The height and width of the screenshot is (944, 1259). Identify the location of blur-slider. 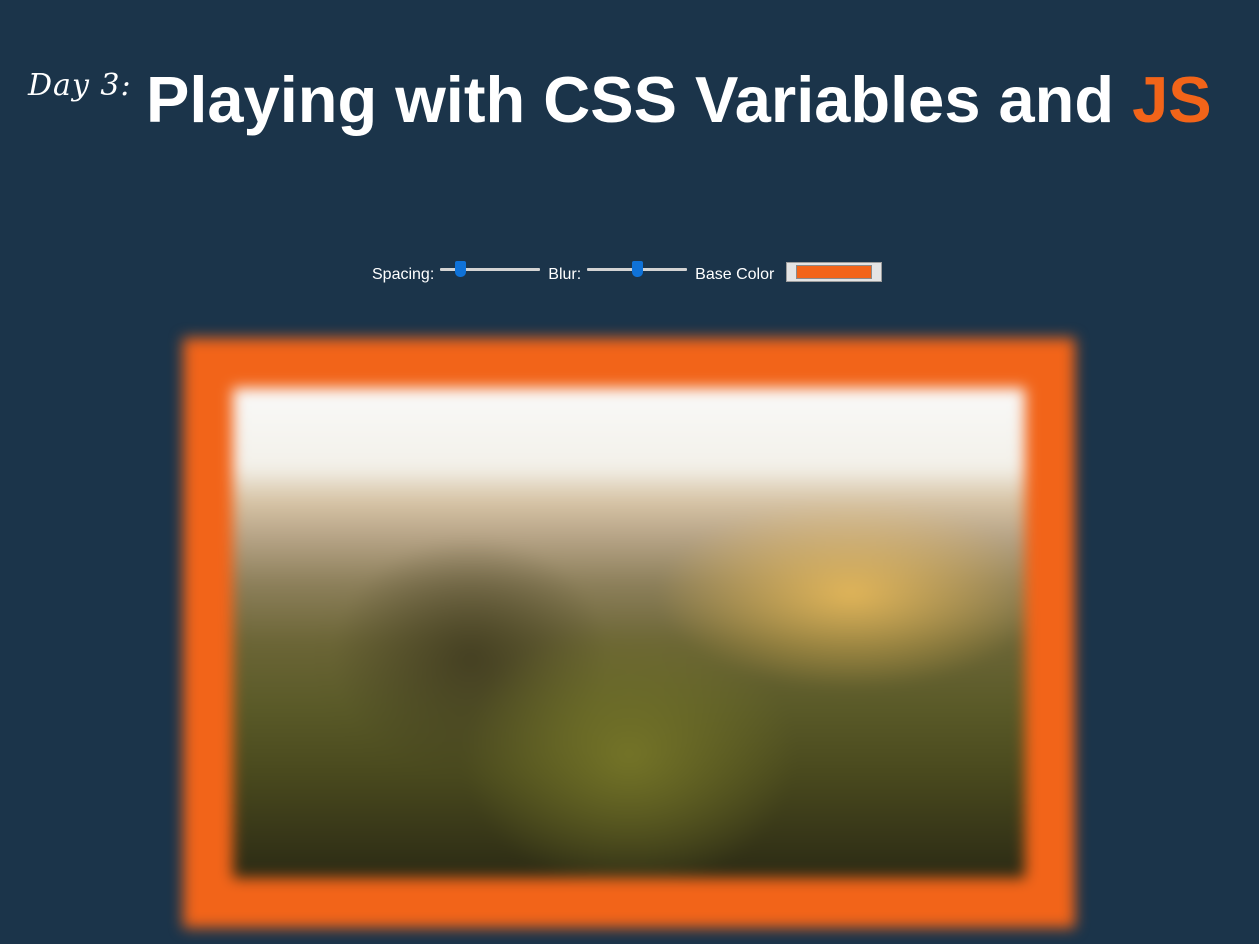
(637, 269).